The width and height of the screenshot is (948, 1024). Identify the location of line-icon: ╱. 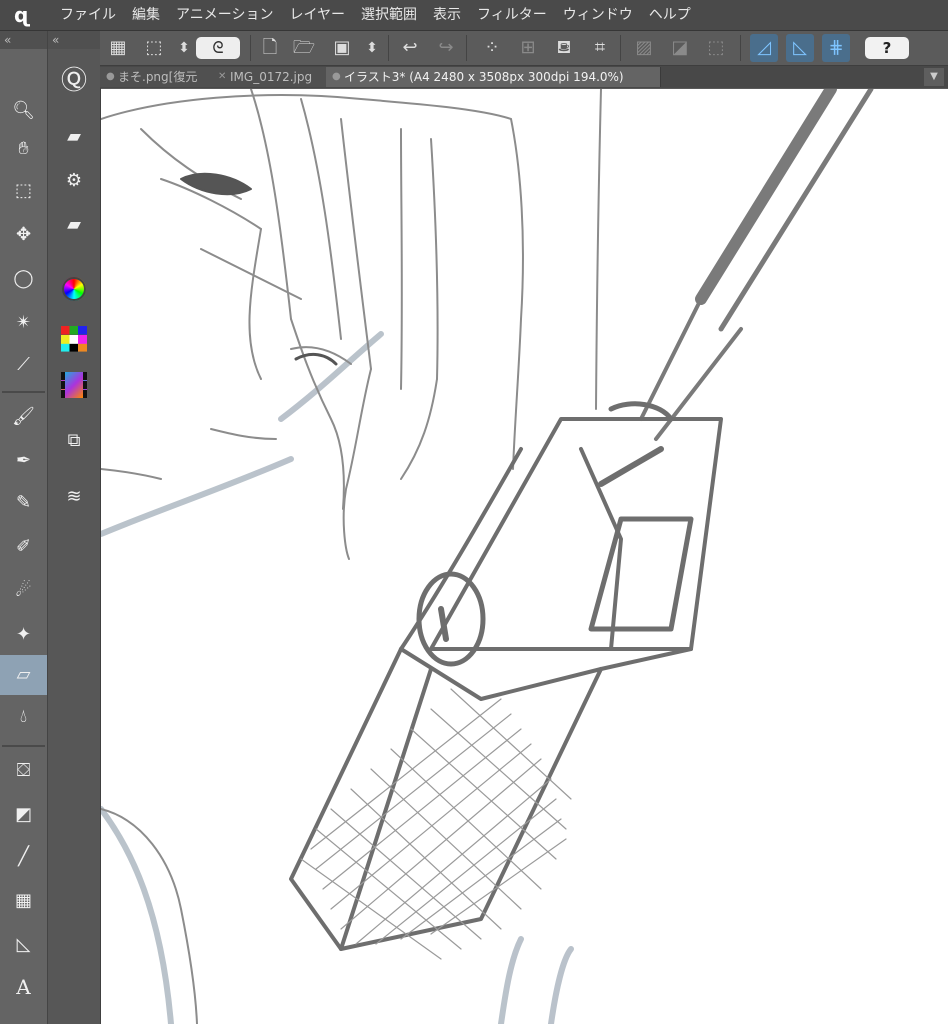
(23, 857).